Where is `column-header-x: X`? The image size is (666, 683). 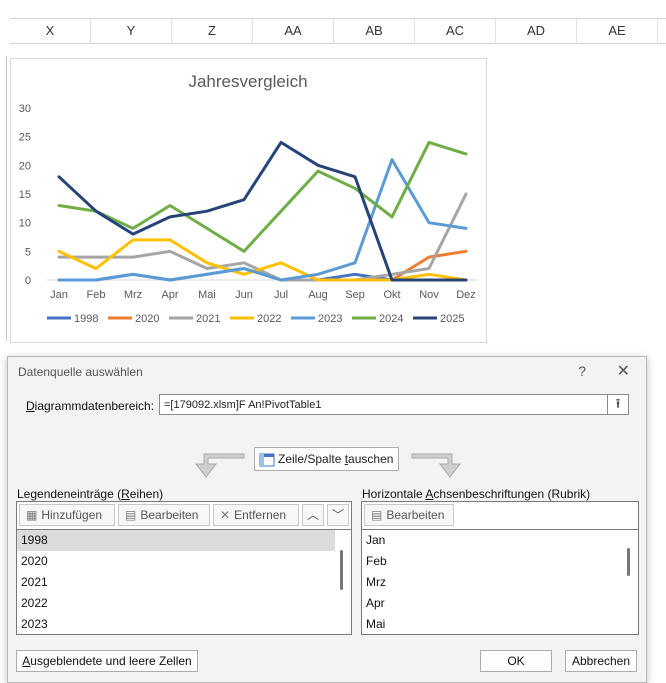
column-header-x: X is located at coordinates (50, 31).